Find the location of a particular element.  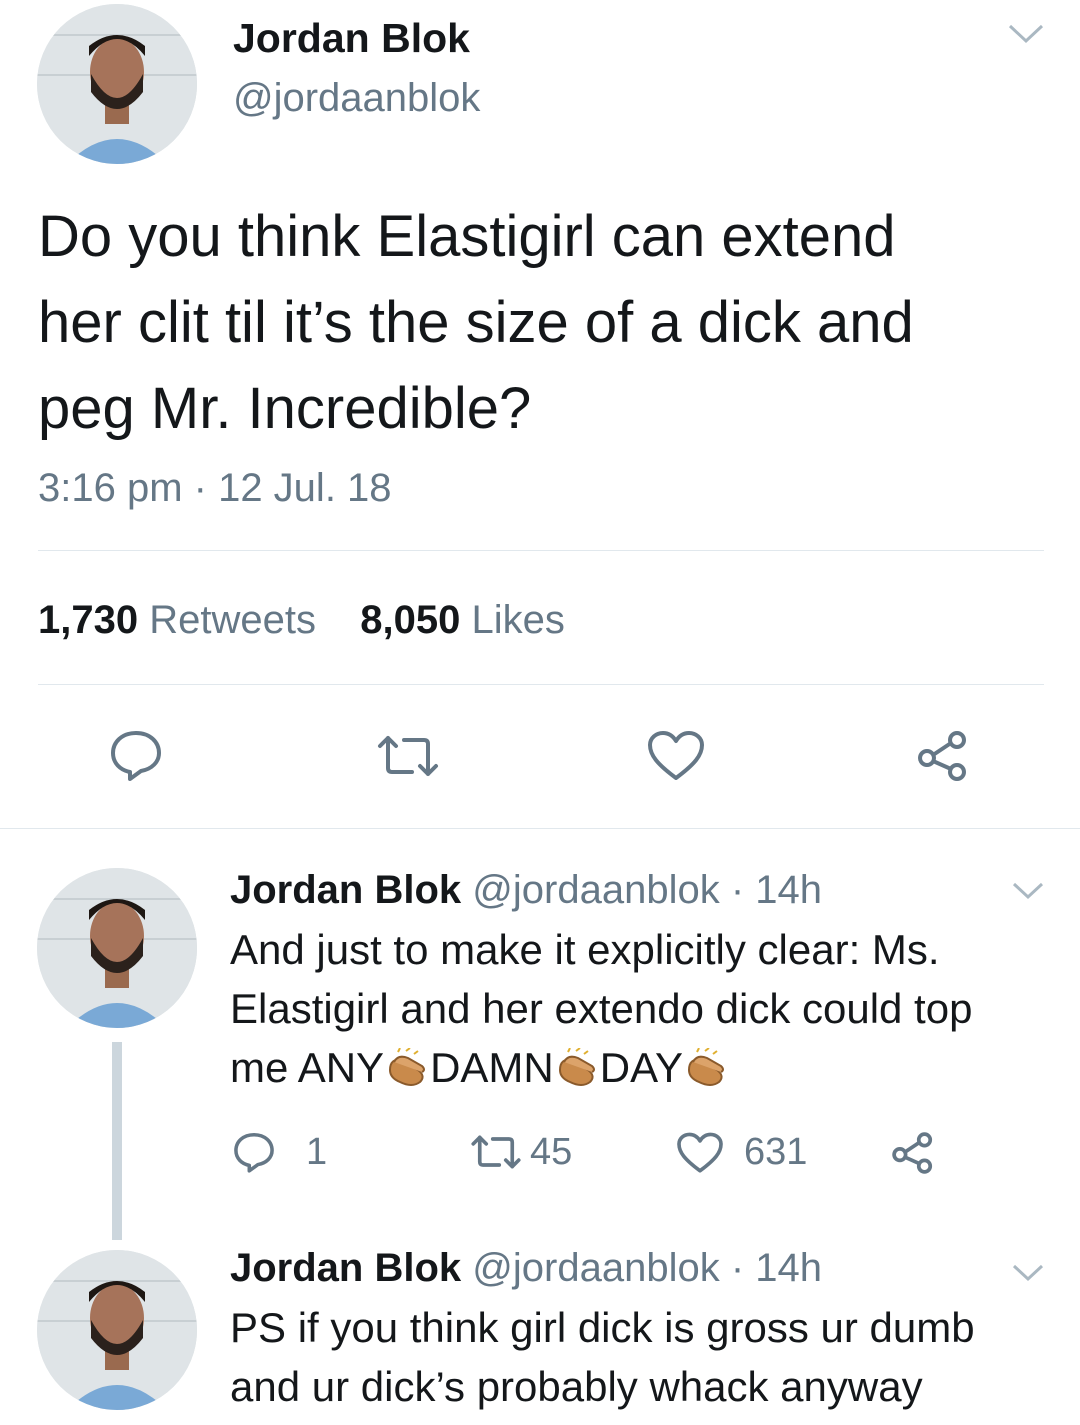

tweet-stats: 1,730 Retweets 8,050 Likes is located at coordinates (301, 620).